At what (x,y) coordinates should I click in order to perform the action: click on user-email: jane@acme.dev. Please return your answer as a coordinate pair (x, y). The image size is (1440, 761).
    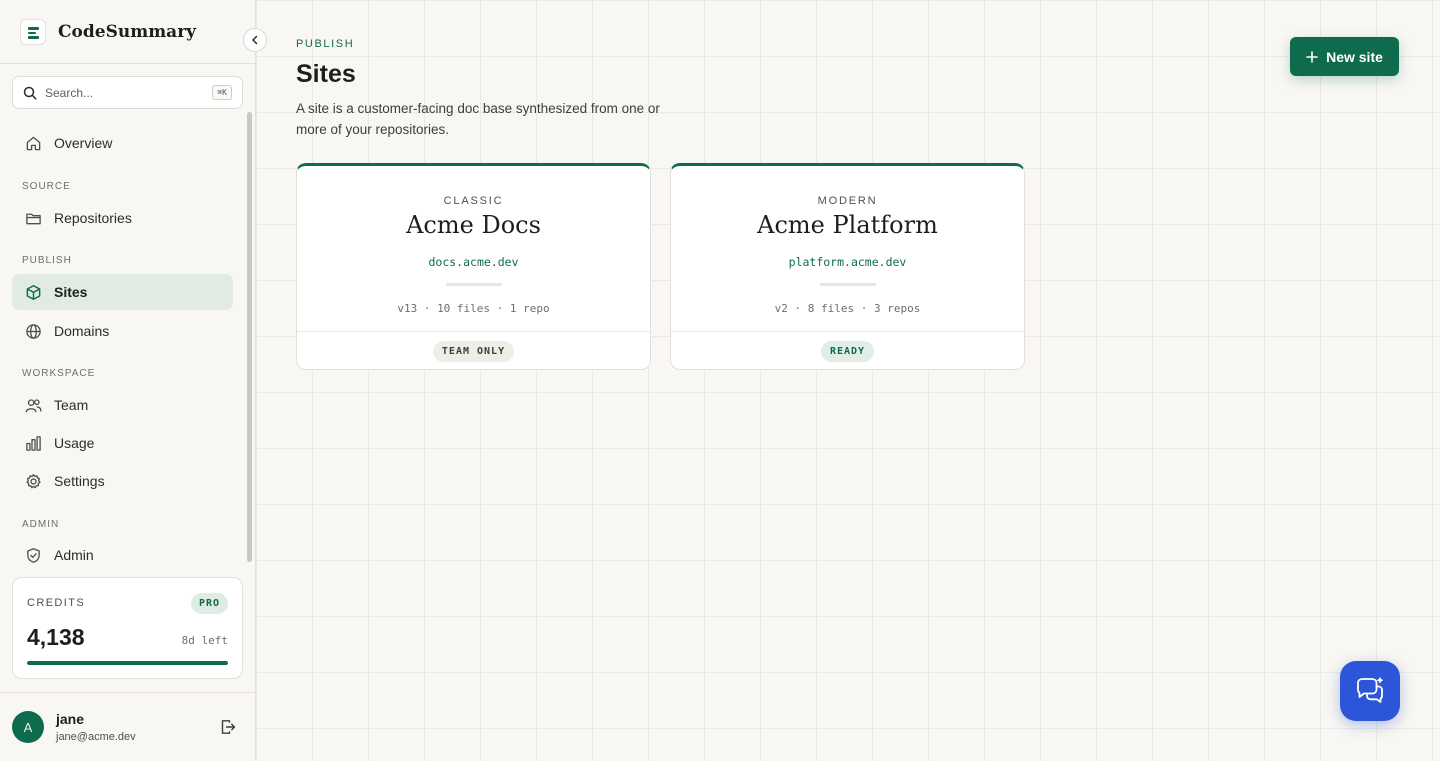
    Looking at the image, I should click on (96, 737).